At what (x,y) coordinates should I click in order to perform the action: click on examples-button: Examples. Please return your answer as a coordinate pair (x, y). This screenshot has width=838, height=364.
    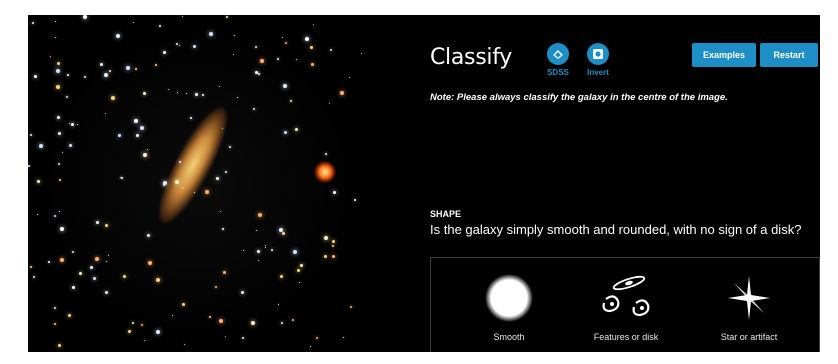
    Looking at the image, I should click on (724, 55).